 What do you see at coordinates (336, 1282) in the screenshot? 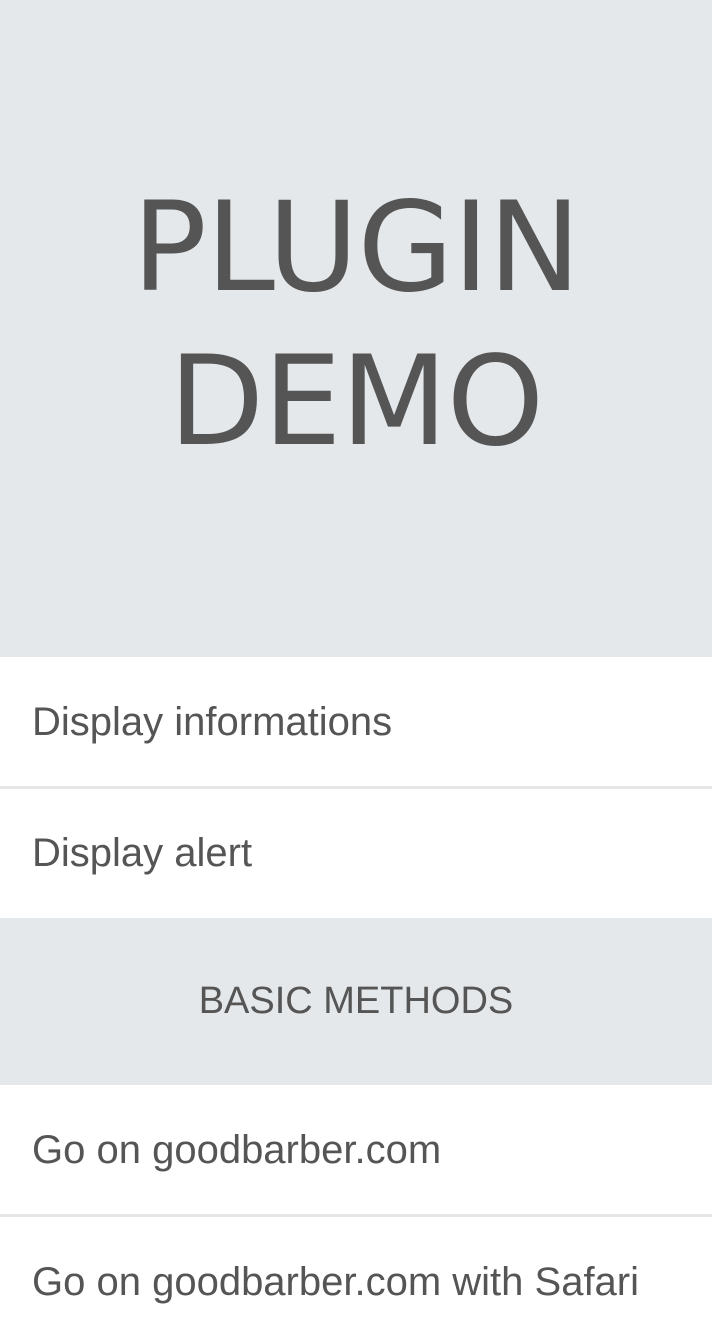
I see `list-item-label: Go on goodbarber.com with Safari` at bounding box center [336, 1282].